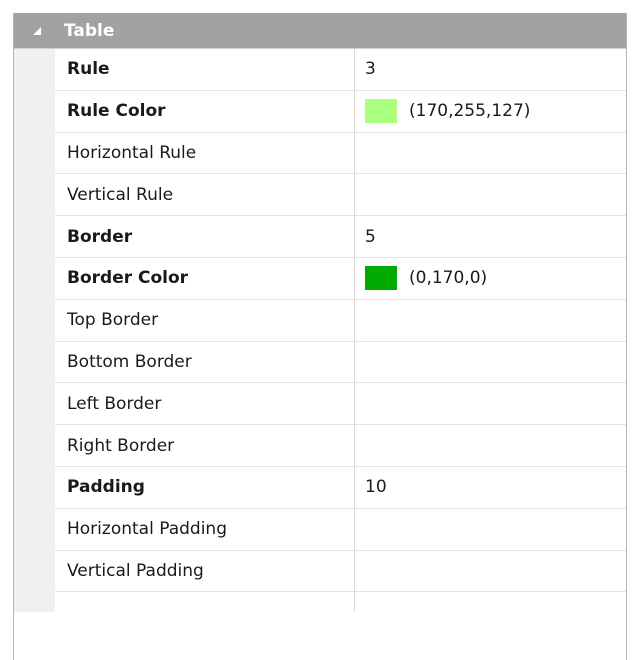 This screenshot has width=641, height=660. Describe the element at coordinates (320, 31) in the screenshot. I see `category-header-table: Table` at that location.